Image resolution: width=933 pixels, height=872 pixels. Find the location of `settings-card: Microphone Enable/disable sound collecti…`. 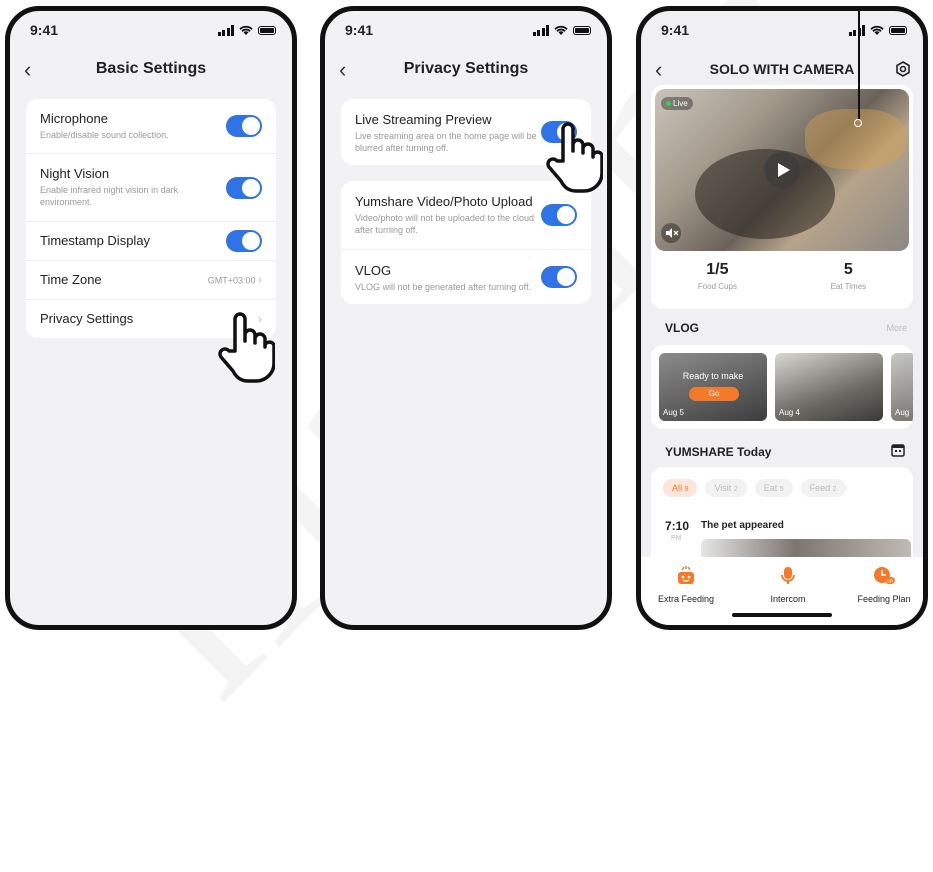

settings-card: Microphone Enable/disable sound collecti… is located at coordinates (151, 218).